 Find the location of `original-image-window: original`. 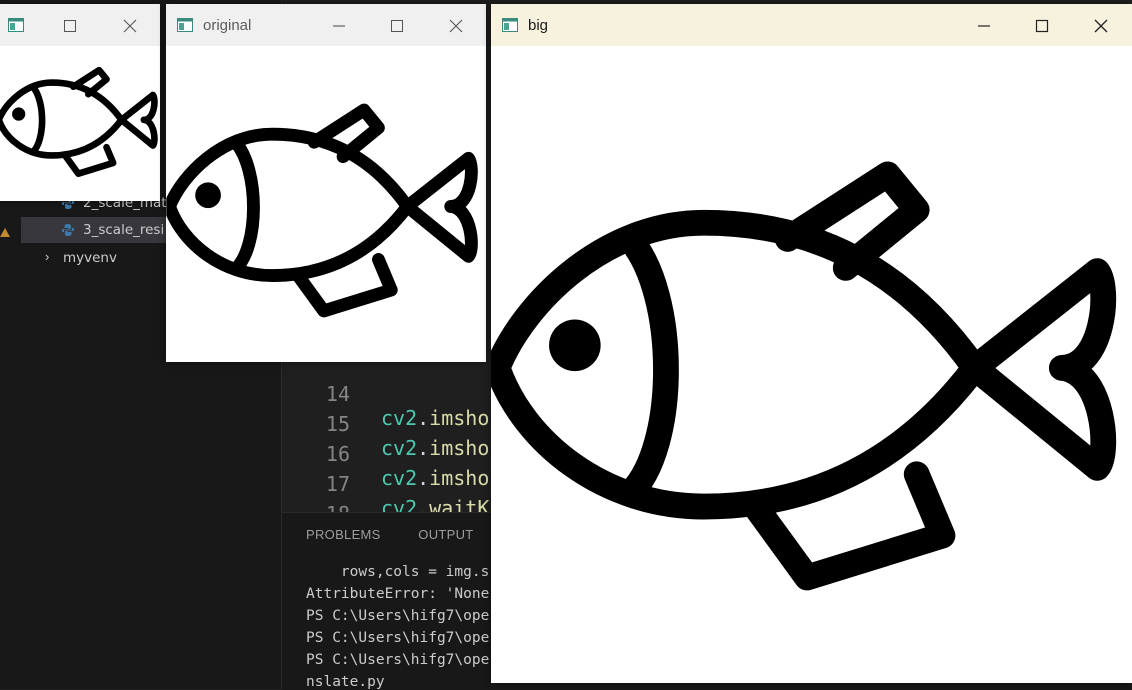

original-image-window: original is located at coordinates (326, 183).